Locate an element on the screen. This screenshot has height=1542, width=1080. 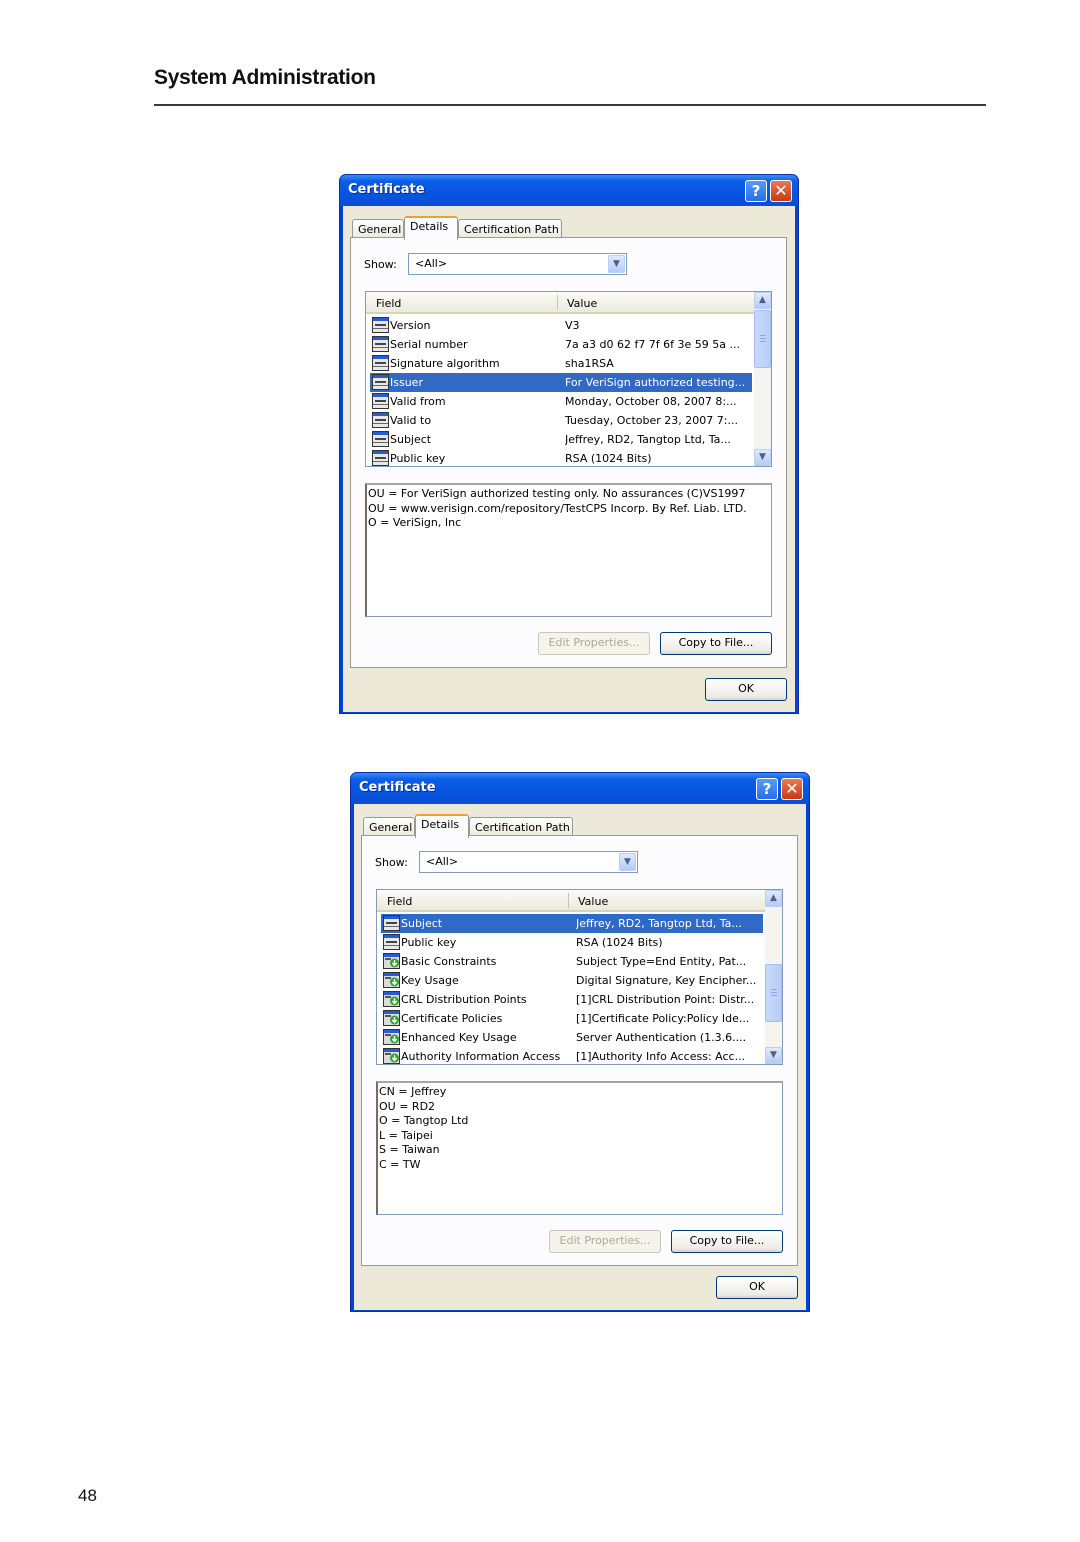
field-name: Authority Information Access is located at coordinates (481, 1056).